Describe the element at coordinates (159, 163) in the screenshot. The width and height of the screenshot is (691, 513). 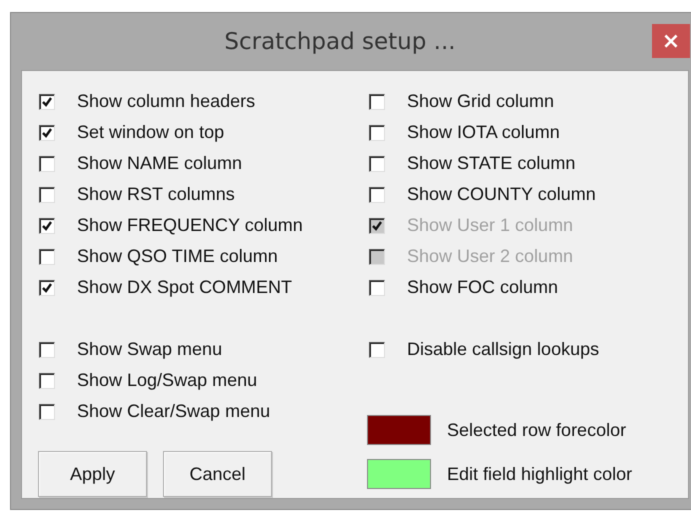
I see `checkbox-label: Show NAME column` at that location.